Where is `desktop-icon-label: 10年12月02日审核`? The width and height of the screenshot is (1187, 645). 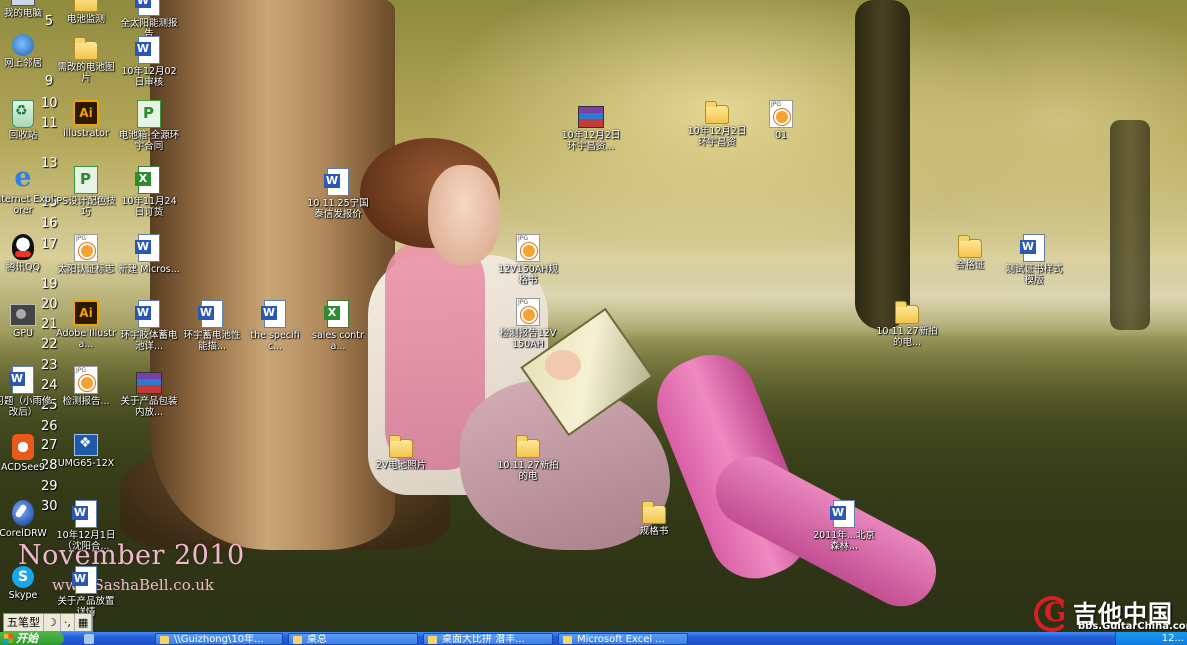
desktop-icon-label: 10年12月02日审核 is located at coordinates (149, 77).